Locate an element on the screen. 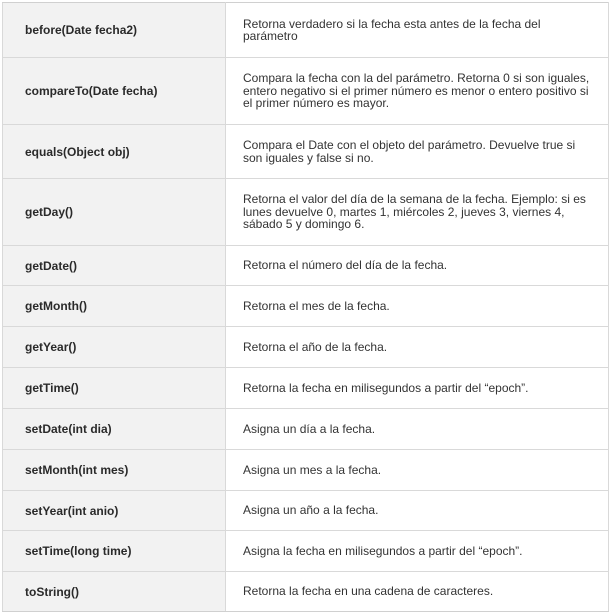  description-cell: Asigna un año a la fecha. is located at coordinates (417, 510).